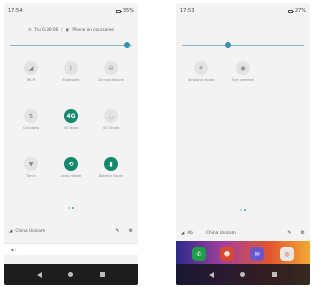 This screenshot has width=320, height=287. Describe the element at coordinates (71, 164) in the screenshot. I see `auto-rotate-icon: ⟲` at that location.